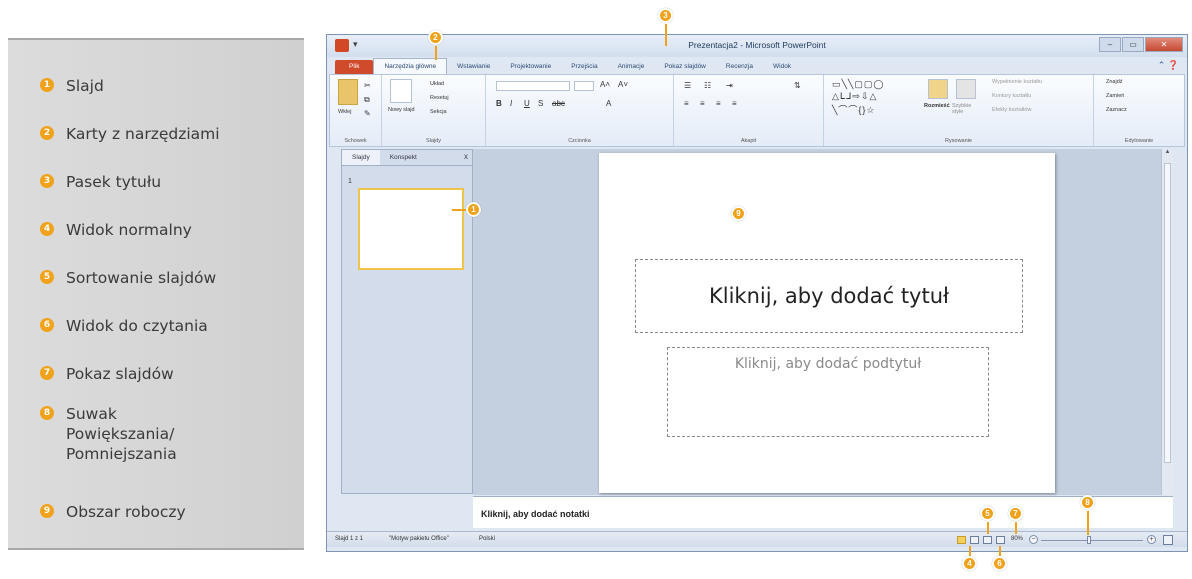 This screenshot has width=1192, height=579. I want to click on paste-button-label: Wklej, so click(344, 112).